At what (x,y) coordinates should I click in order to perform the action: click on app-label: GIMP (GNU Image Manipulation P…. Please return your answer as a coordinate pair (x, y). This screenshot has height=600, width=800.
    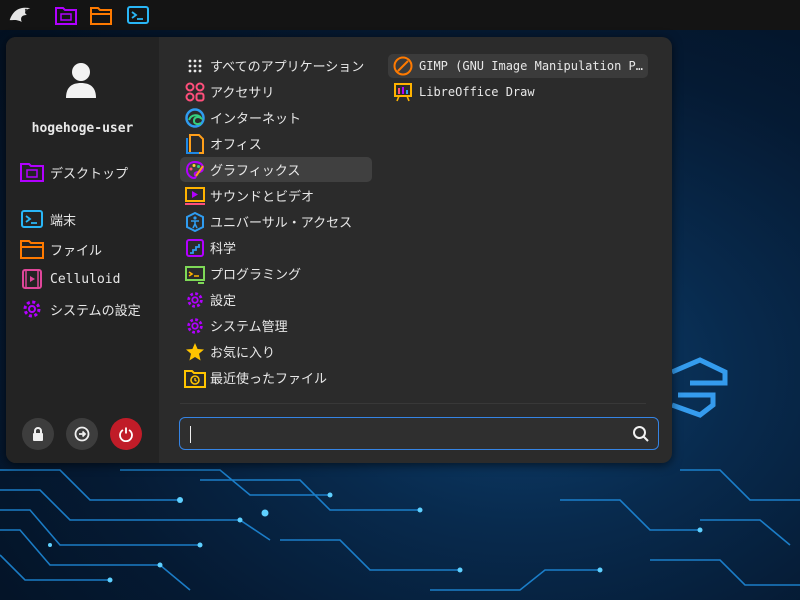
    Looking at the image, I should click on (531, 66).